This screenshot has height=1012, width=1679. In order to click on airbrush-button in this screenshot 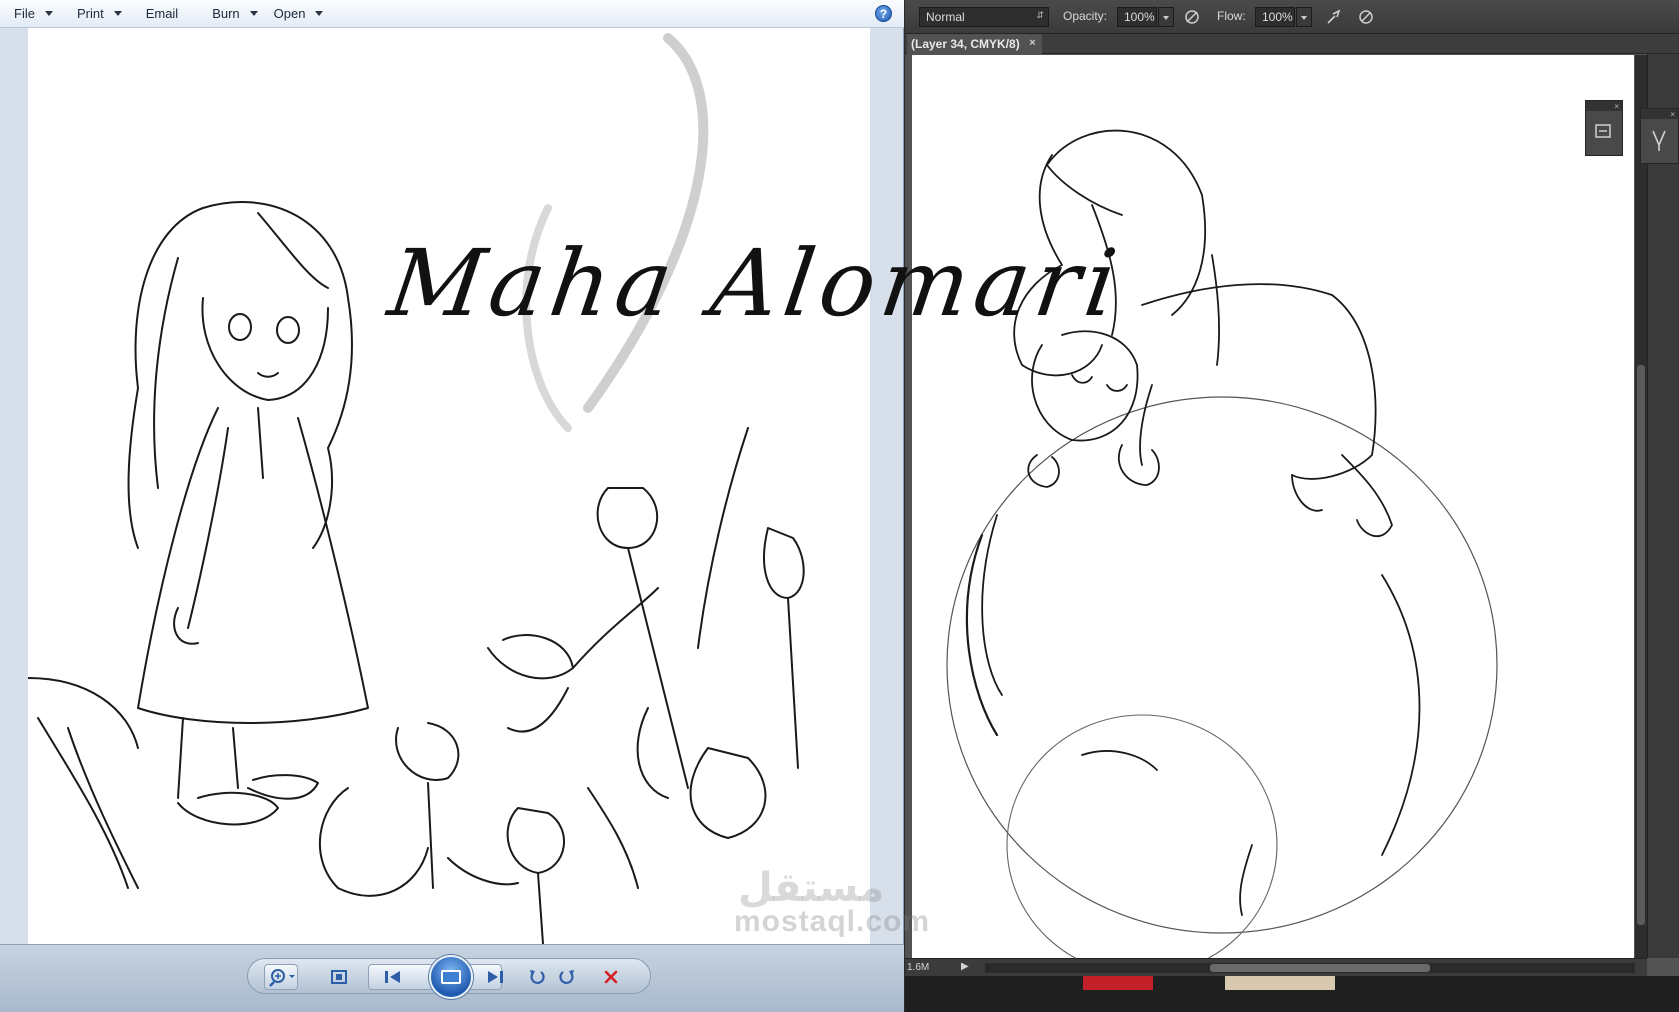, I will do `click(1334, 17)`.